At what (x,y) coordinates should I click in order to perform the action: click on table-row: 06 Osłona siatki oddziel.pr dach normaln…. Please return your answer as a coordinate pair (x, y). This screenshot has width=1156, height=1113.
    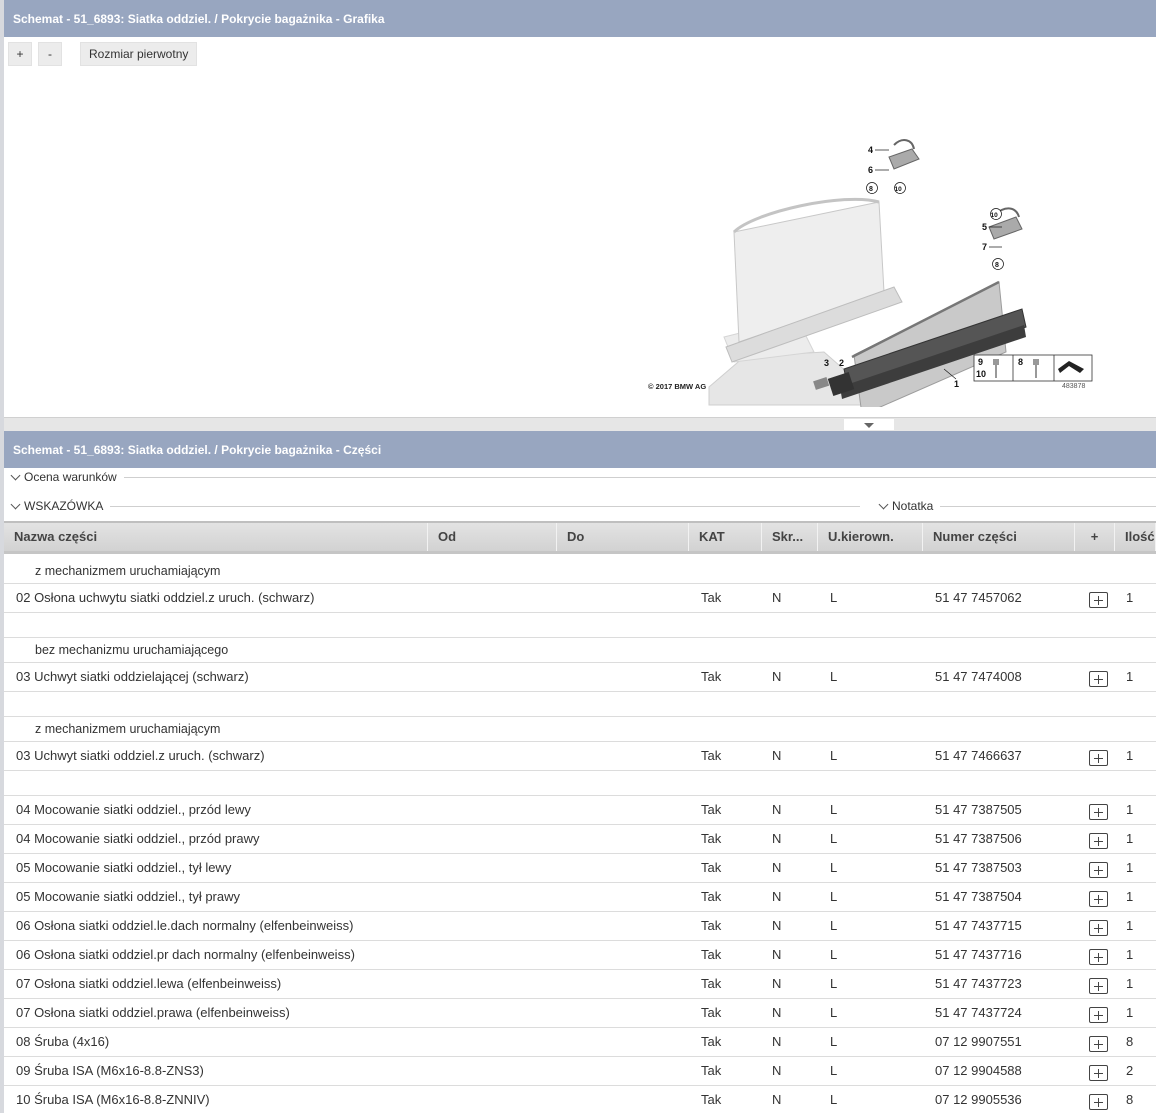
    Looking at the image, I should click on (580, 955).